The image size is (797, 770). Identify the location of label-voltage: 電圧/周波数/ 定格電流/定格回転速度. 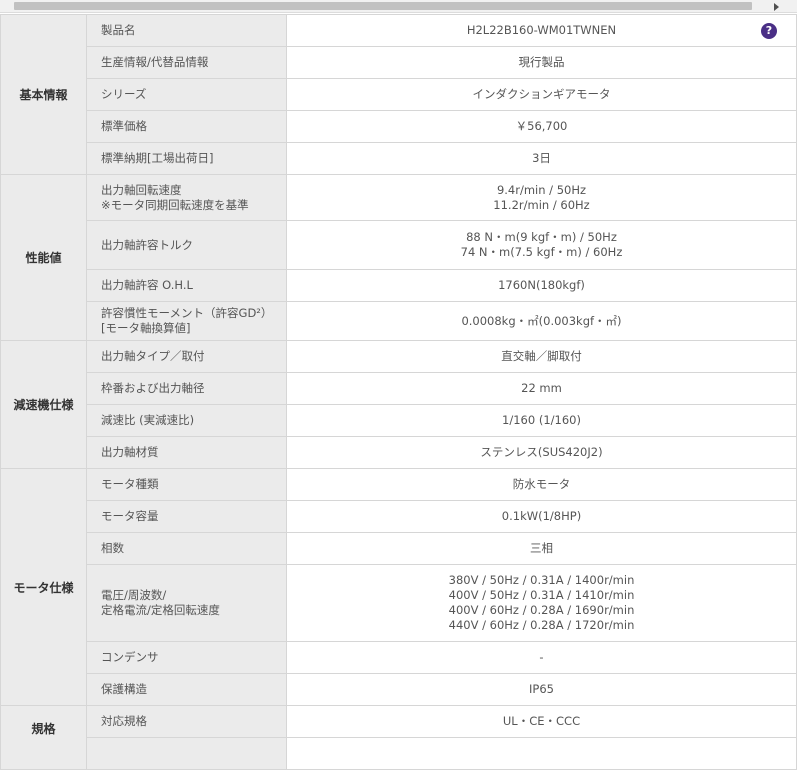
(186, 603).